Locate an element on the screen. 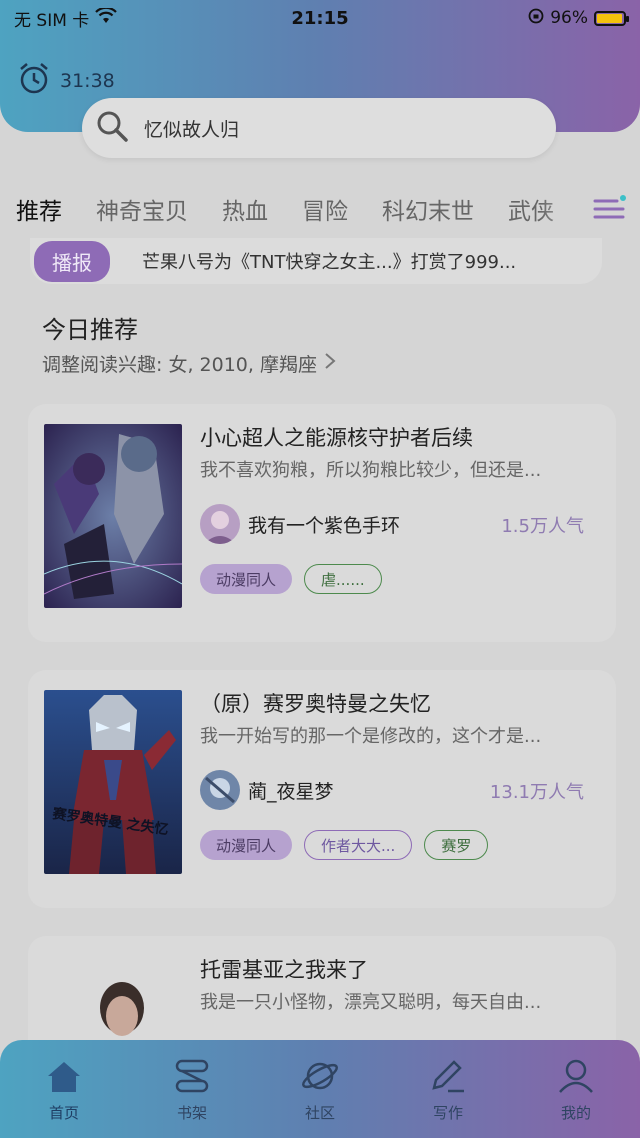 This screenshot has width=640, height=1138. user-icon is located at coordinates (576, 1080).